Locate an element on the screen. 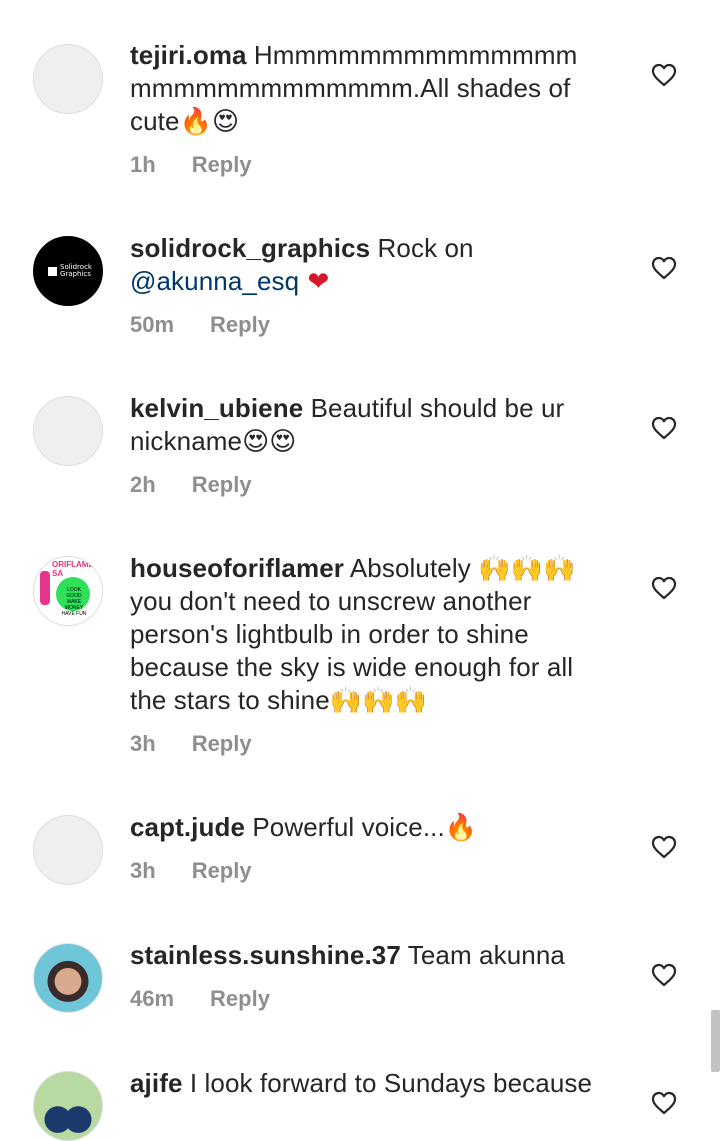 The width and height of the screenshot is (720, 1141). comment-username: tejiri.oma is located at coordinates (188, 55).